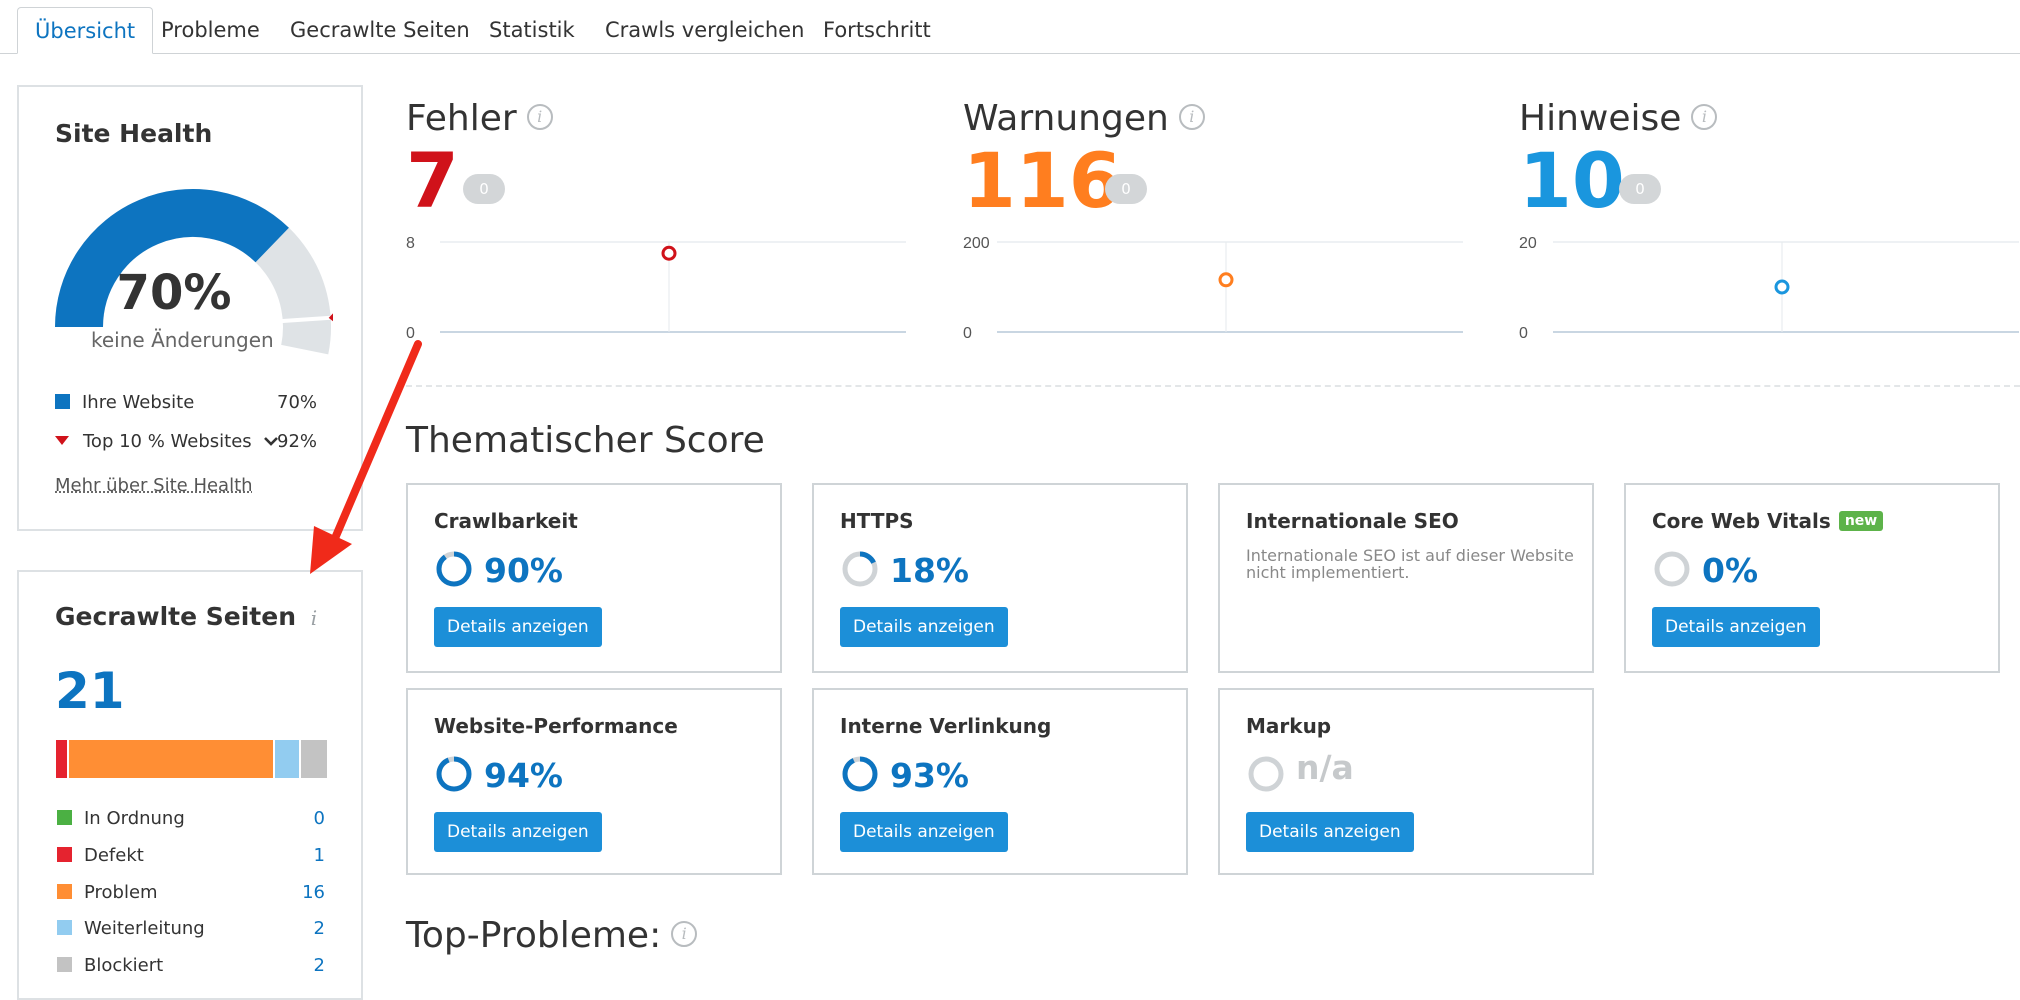  I want to click on site-health-value: 70%, so click(174, 293).